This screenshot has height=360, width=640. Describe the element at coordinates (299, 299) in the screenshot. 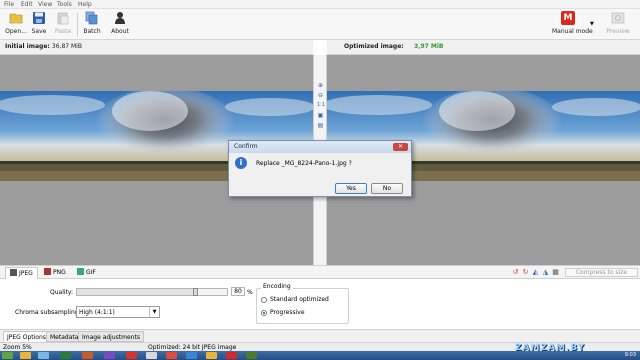

I see `standard-label: Standard optimized` at that location.